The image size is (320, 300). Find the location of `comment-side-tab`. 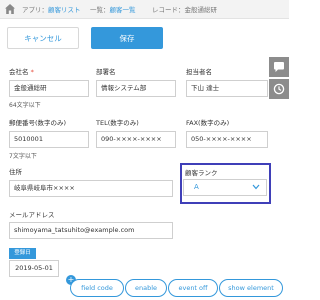

comment-side-tab is located at coordinates (279, 67).